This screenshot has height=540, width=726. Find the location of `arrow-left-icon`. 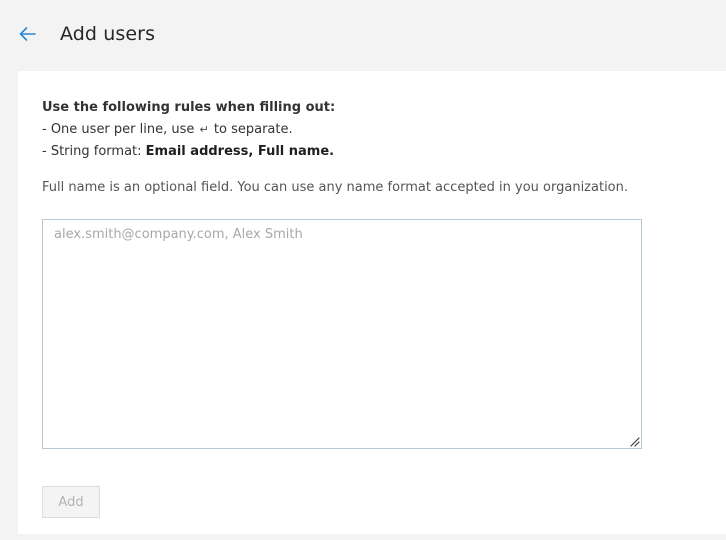

arrow-left-icon is located at coordinates (27, 34).